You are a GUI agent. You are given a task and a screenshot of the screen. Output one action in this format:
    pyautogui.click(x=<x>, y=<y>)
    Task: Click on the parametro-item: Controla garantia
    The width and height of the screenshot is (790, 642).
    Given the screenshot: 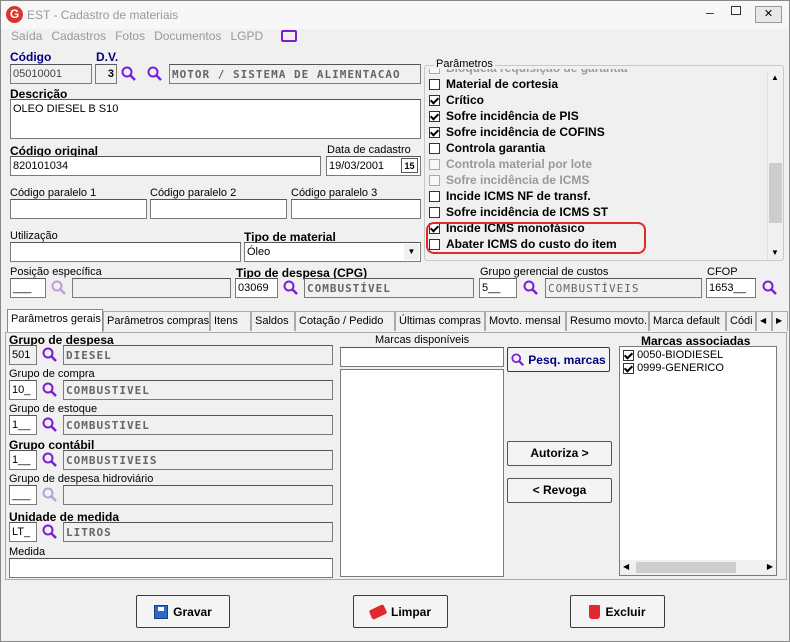 What is the action you would take?
    pyautogui.click(x=487, y=149)
    